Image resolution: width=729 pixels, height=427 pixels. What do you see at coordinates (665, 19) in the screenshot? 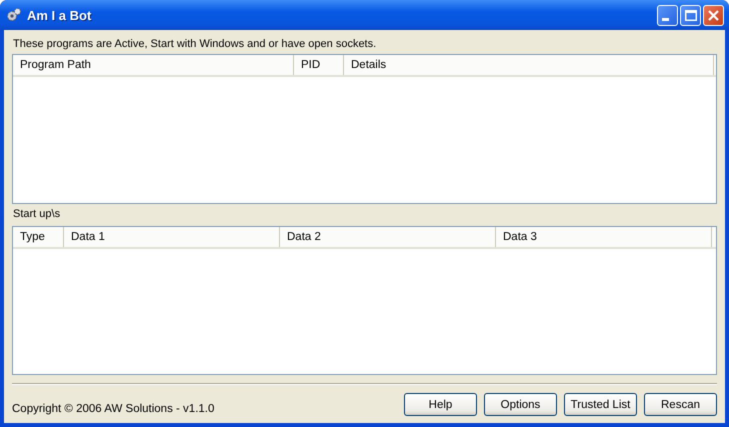
I see `minimize-icon` at bounding box center [665, 19].